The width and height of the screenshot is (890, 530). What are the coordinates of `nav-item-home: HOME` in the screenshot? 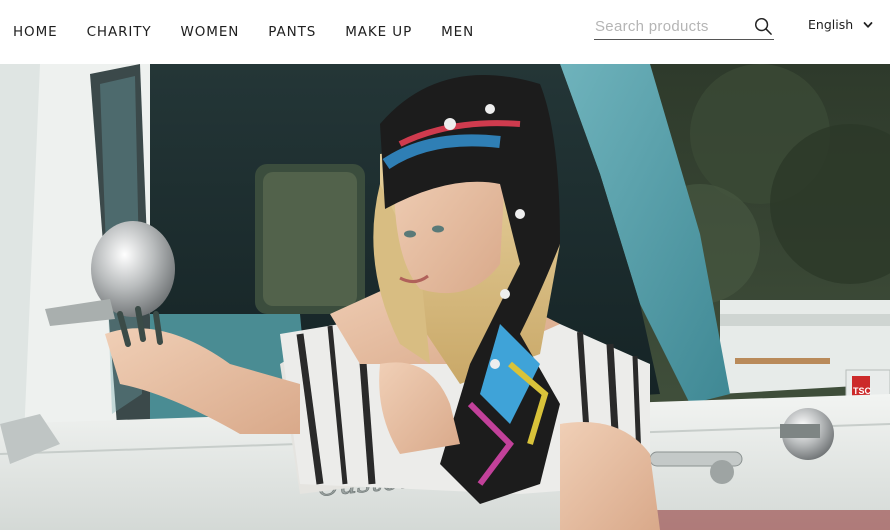 It's located at (35, 32).